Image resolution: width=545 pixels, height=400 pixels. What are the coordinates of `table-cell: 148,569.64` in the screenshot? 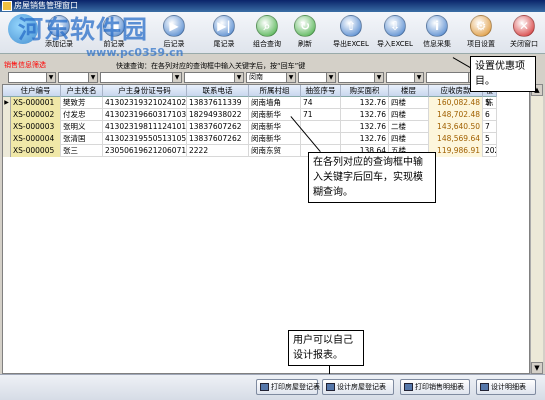 It's located at (456, 139).